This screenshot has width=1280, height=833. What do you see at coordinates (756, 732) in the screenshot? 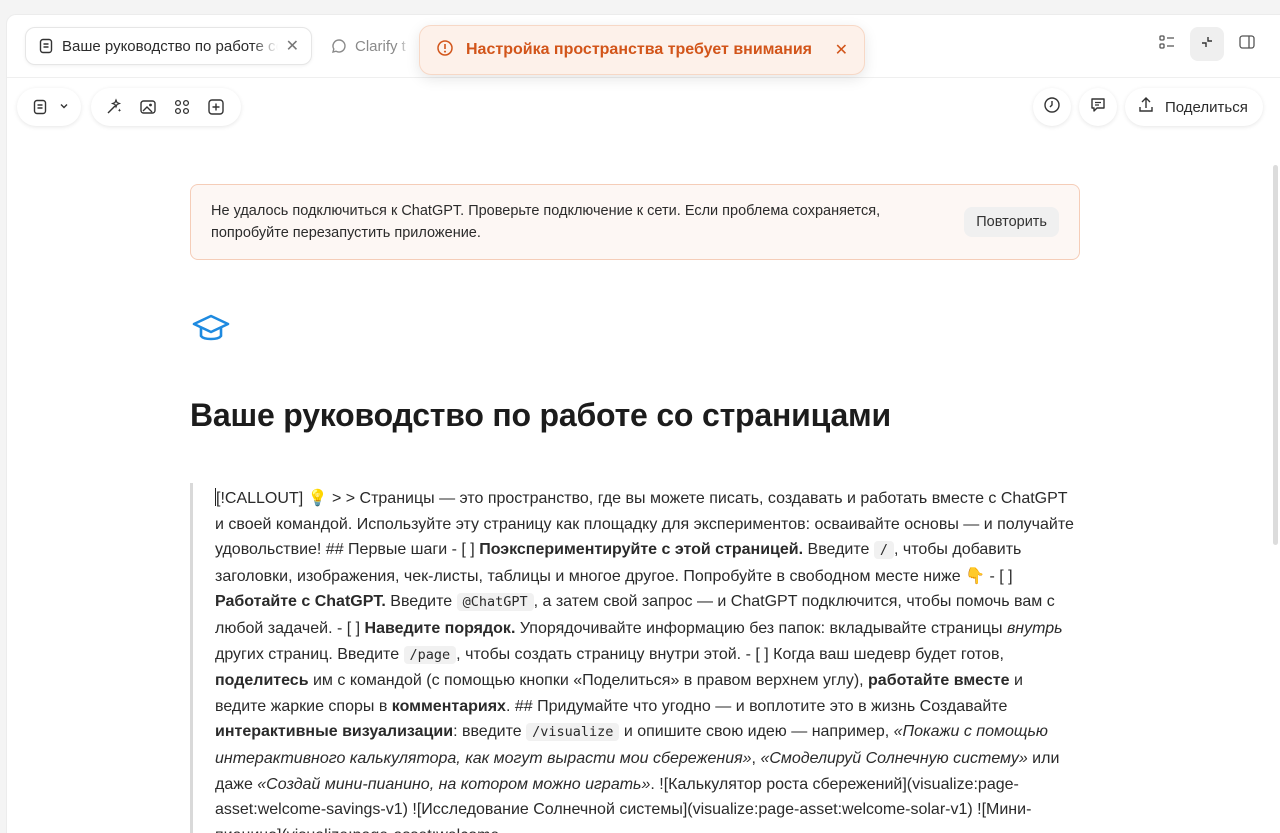
I see `body-text-run: и опишите свою идею — например,` at bounding box center [756, 732].